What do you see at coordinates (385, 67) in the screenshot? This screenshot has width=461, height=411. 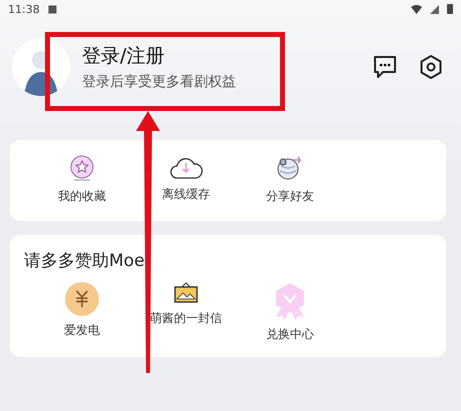 I see `message-icon` at bounding box center [385, 67].